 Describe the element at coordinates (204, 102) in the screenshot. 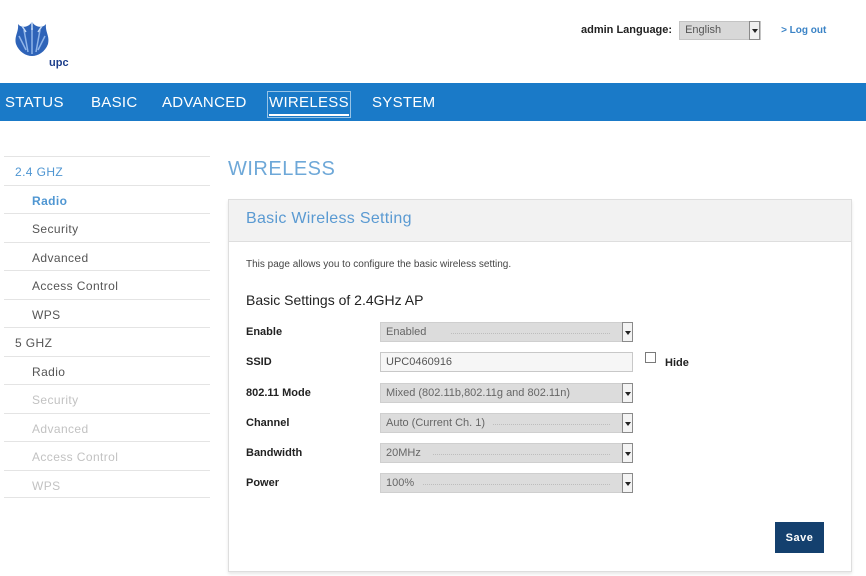

I see `nav-advanced: ADVANCED` at that location.